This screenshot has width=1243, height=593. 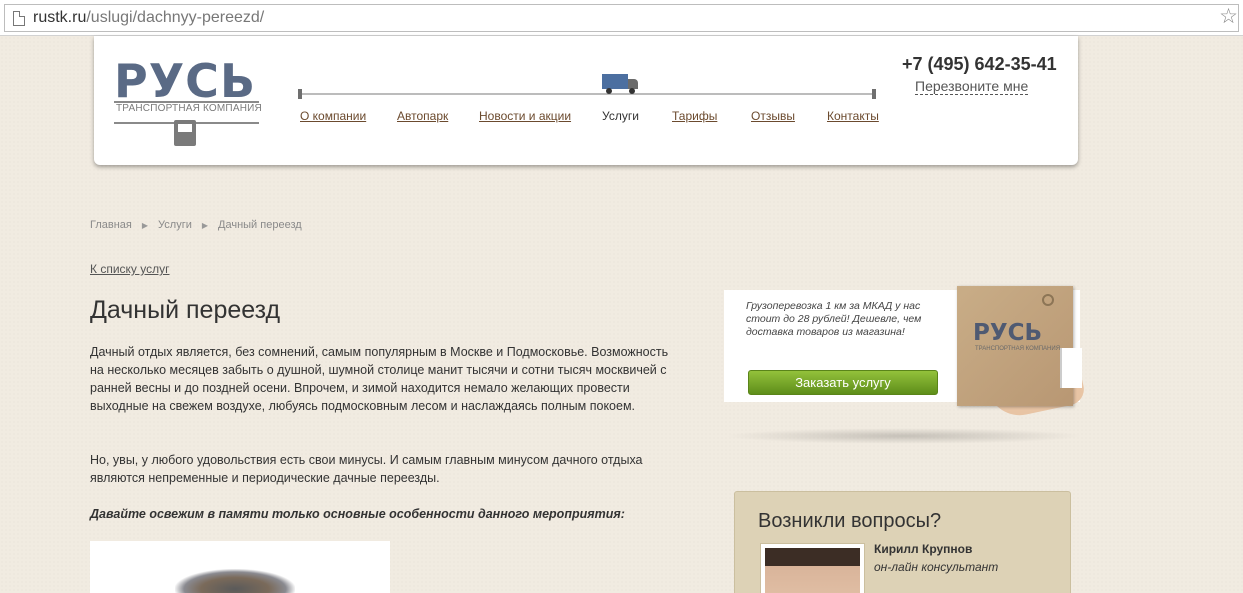 What do you see at coordinates (185, 310) in the screenshot?
I see `page-title: Дачный переезд` at bounding box center [185, 310].